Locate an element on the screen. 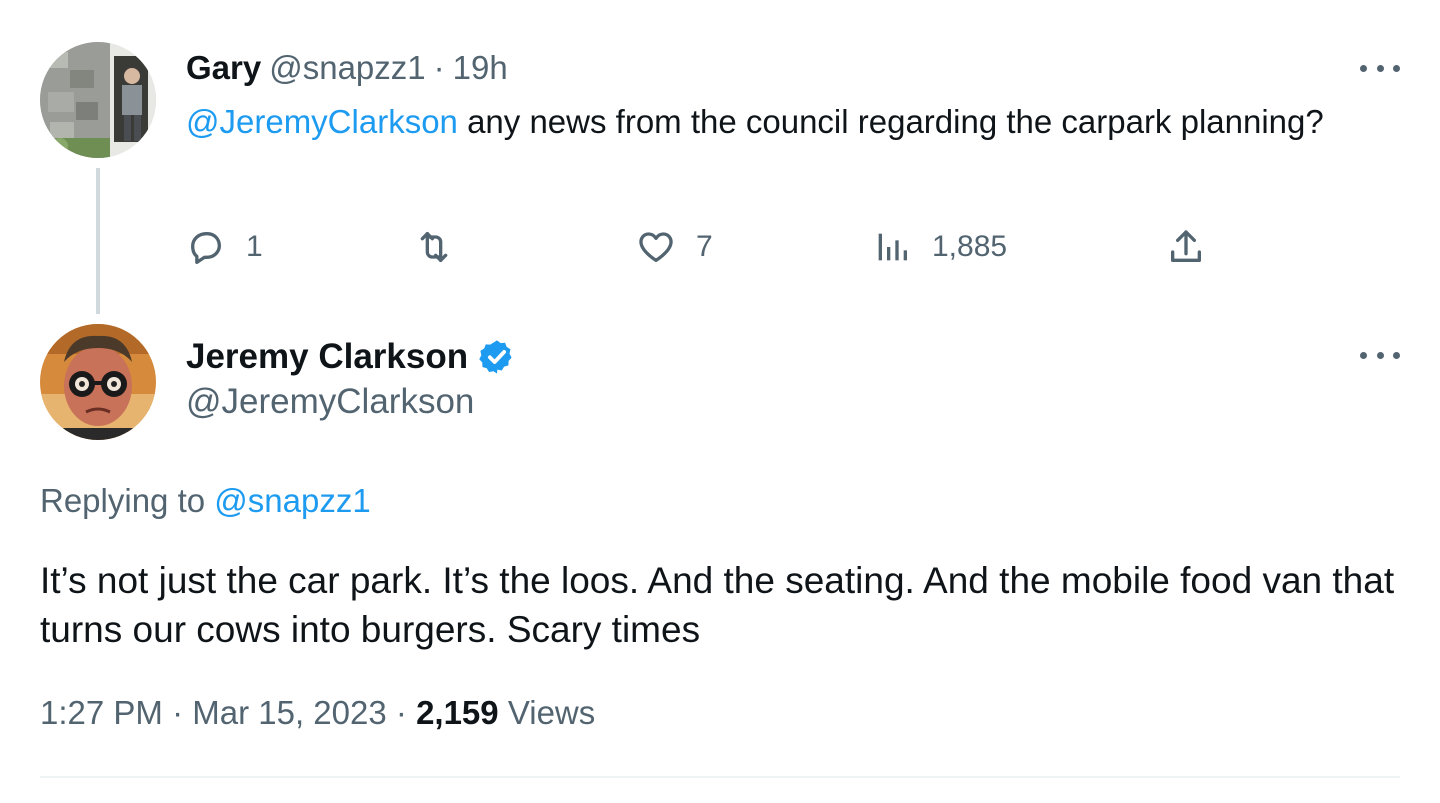 This screenshot has height=803, width=1440. reply-count: 1 is located at coordinates (254, 246).